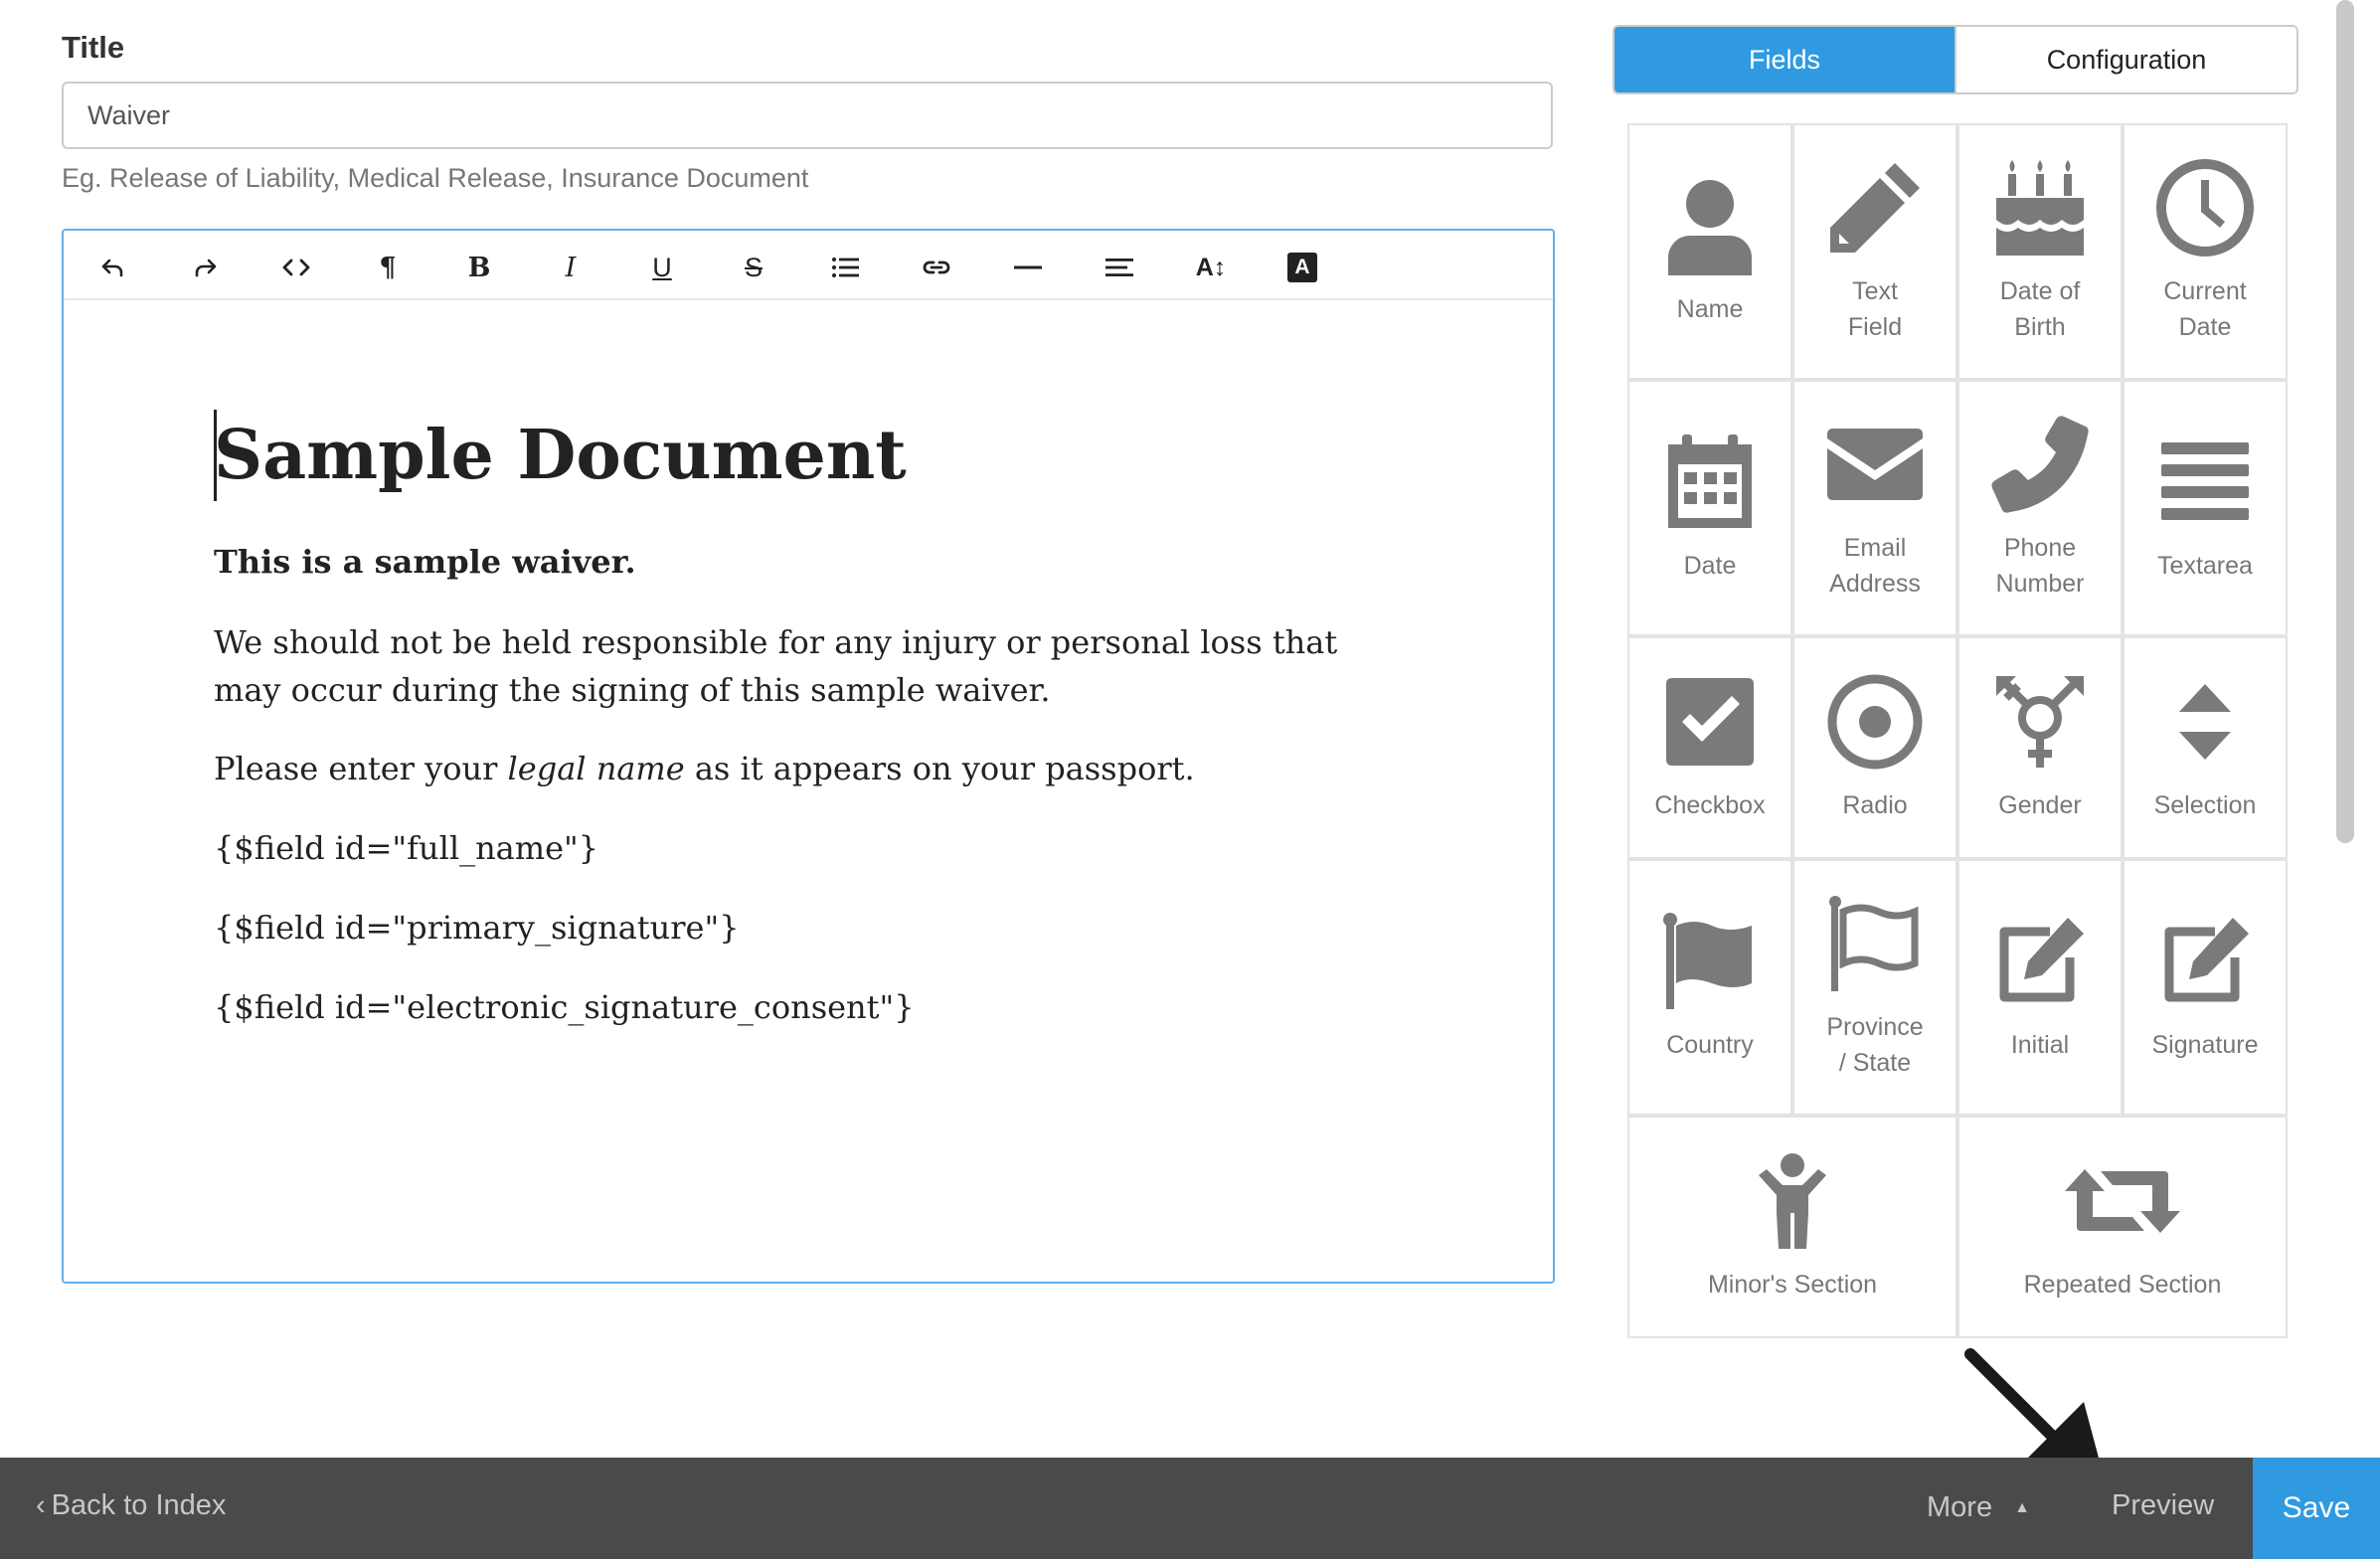 The width and height of the screenshot is (2380, 1559). Describe the element at coordinates (560, 455) in the screenshot. I see `document-heading: Sample Document` at that location.